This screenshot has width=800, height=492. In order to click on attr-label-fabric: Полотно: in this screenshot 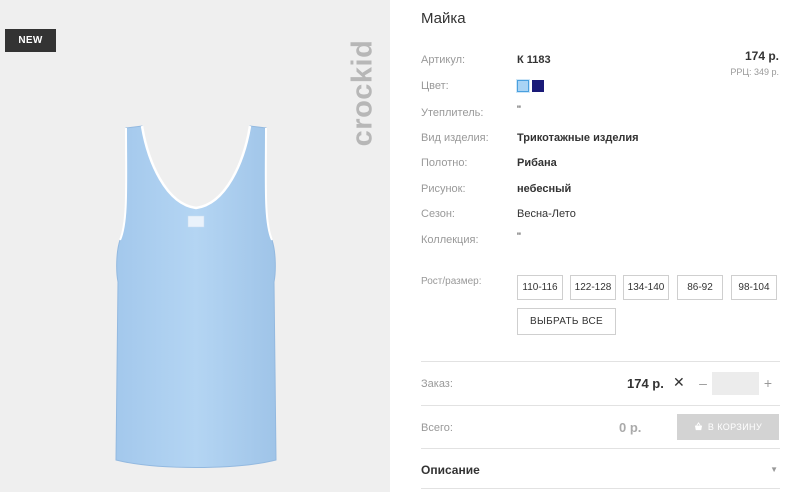, I will do `click(444, 163)`.